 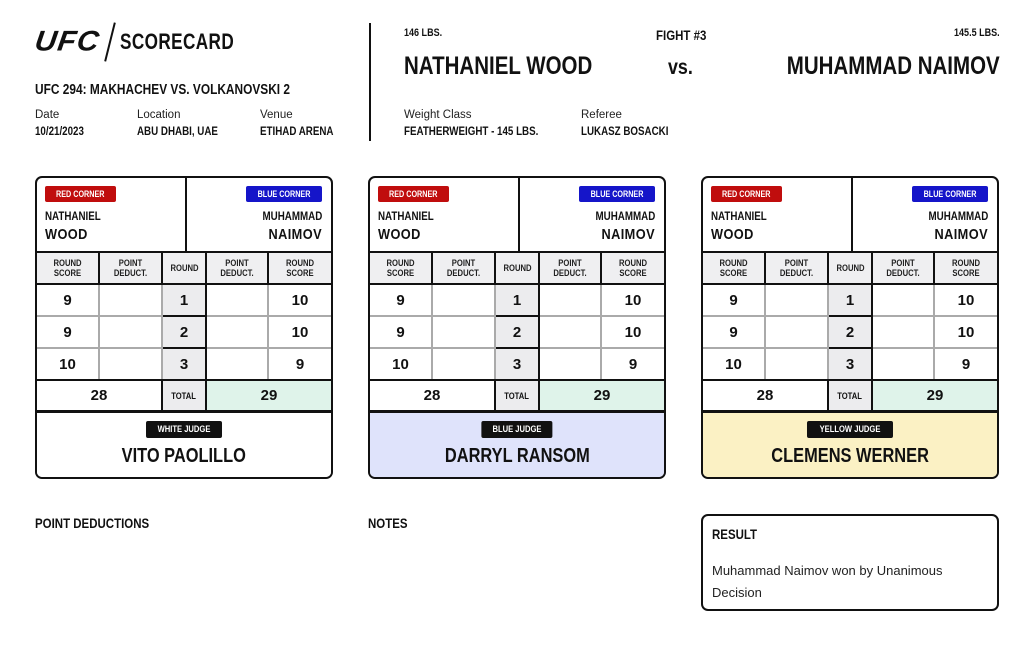 I want to click on judge-name: CLEMENS WERNER, so click(x=850, y=456).